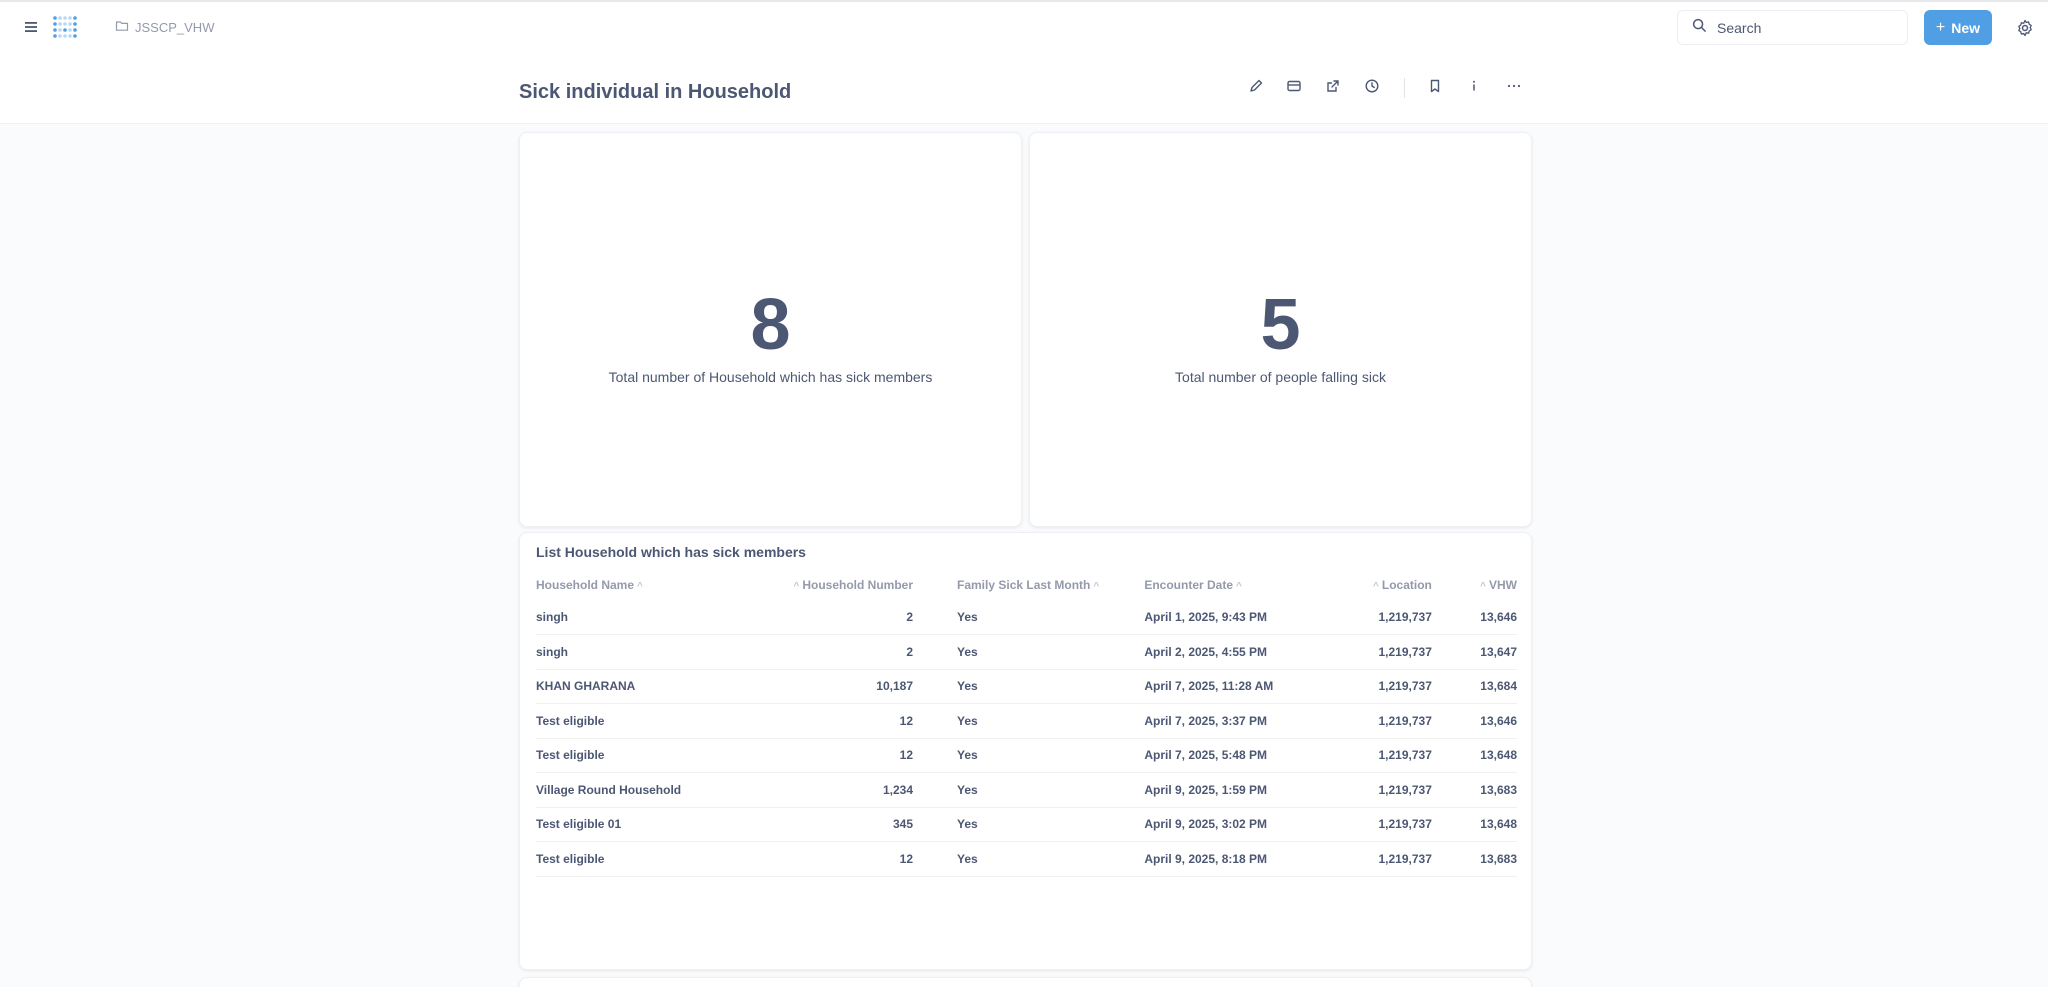 Image resolution: width=2048 pixels, height=987 pixels. Describe the element at coordinates (65, 27) in the screenshot. I see `logo-icon` at that location.